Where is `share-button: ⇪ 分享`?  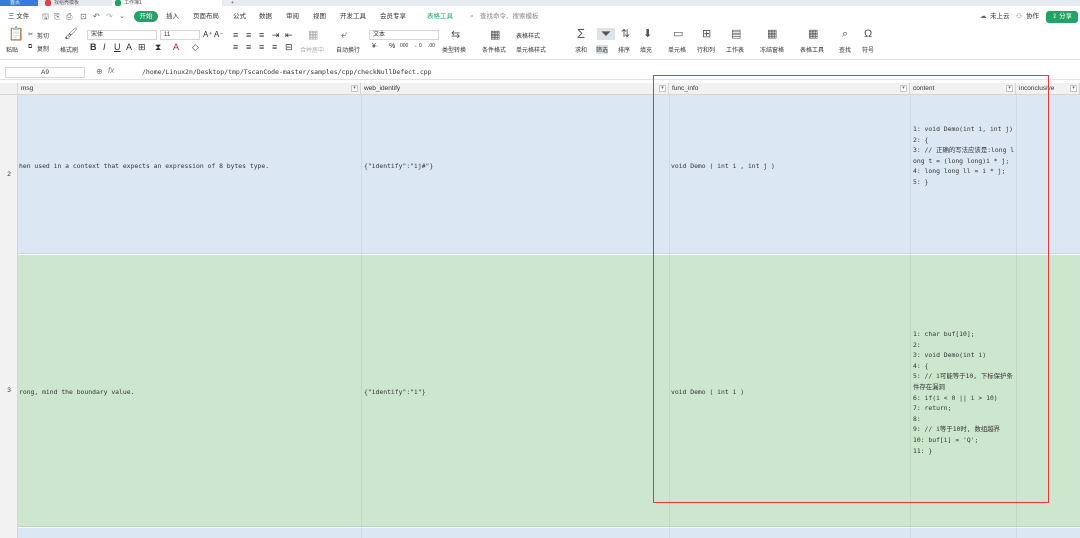
share-button: ⇪ 分享 is located at coordinates (1062, 17).